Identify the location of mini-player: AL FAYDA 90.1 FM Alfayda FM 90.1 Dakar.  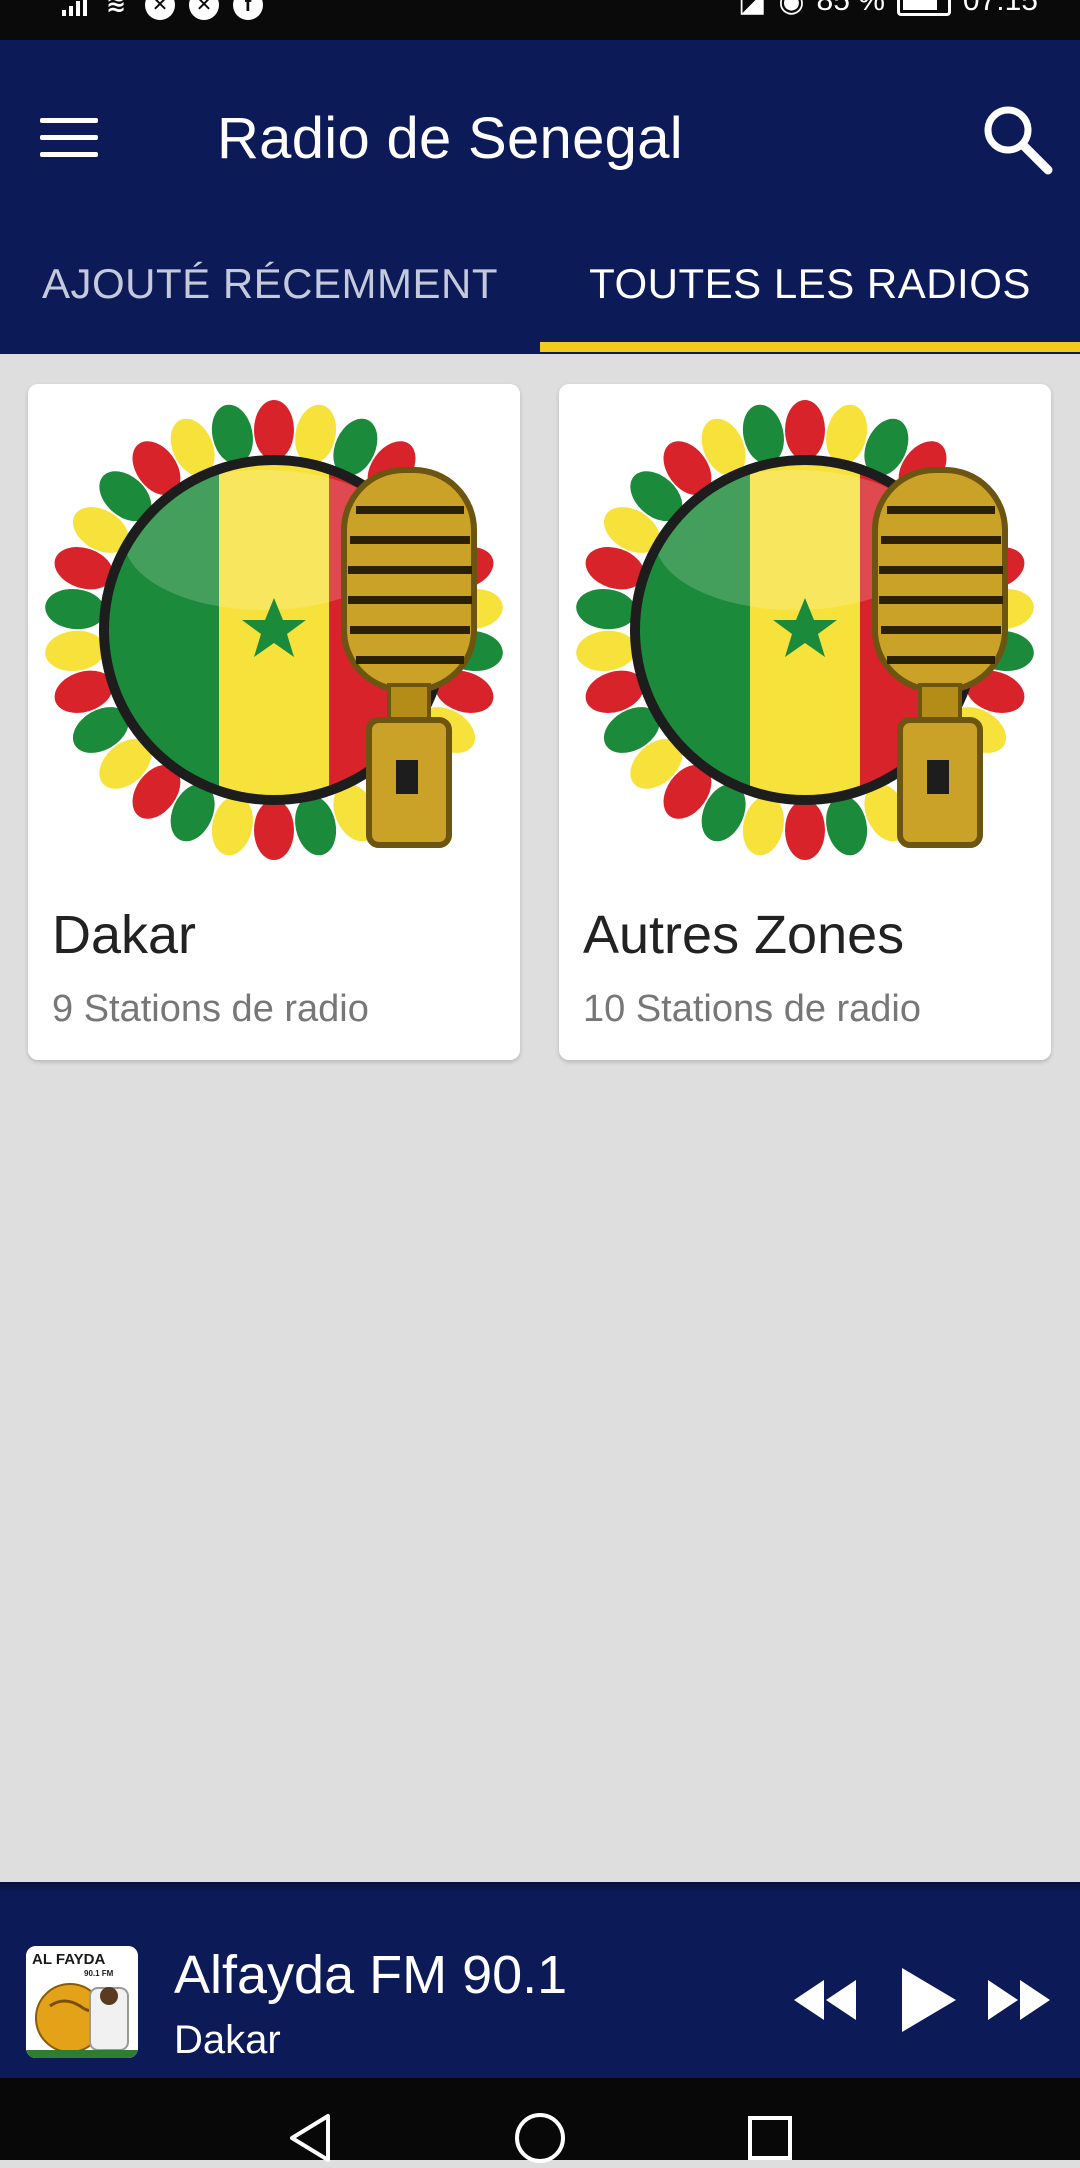
(540, 1980).